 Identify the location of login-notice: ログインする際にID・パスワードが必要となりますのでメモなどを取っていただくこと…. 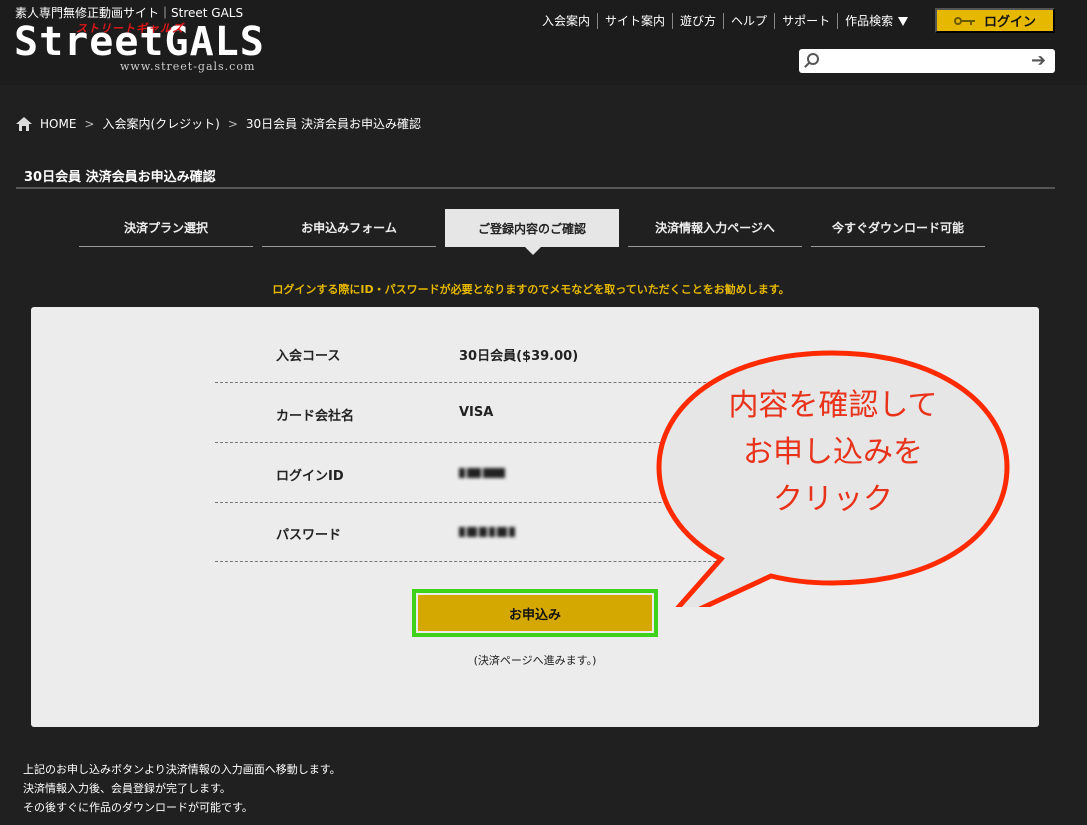
(531, 289).